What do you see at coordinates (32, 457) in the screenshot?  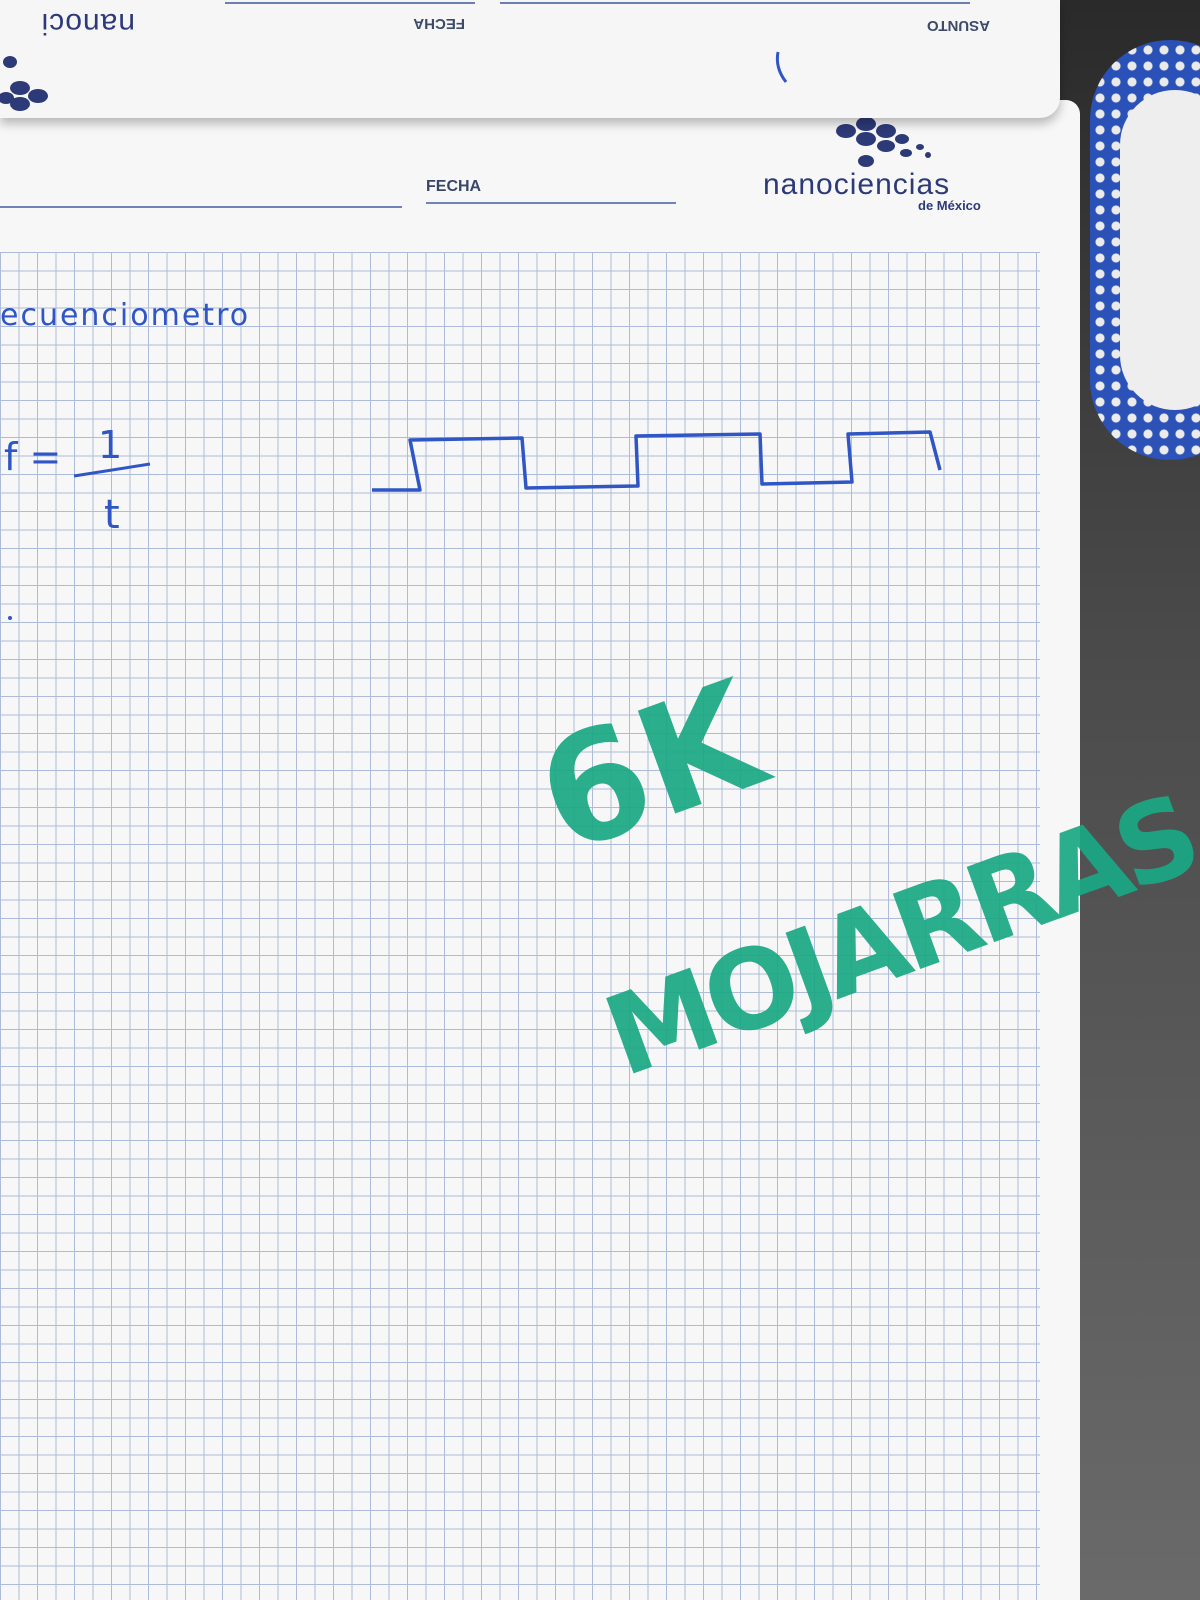 I see `formula-f: f =` at bounding box center [32, 457].